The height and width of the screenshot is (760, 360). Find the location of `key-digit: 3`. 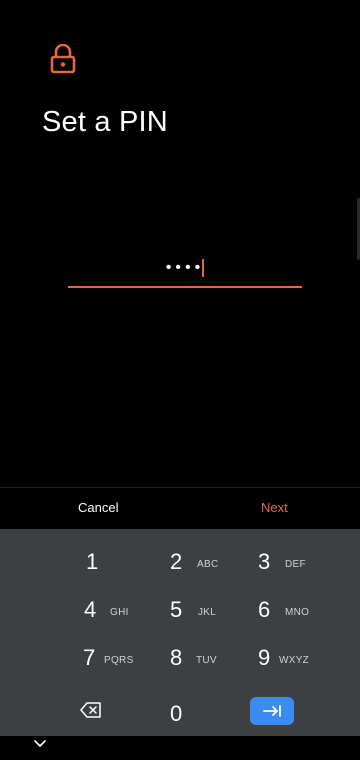

key-digit: 3 is located at coordinates (264, 561).